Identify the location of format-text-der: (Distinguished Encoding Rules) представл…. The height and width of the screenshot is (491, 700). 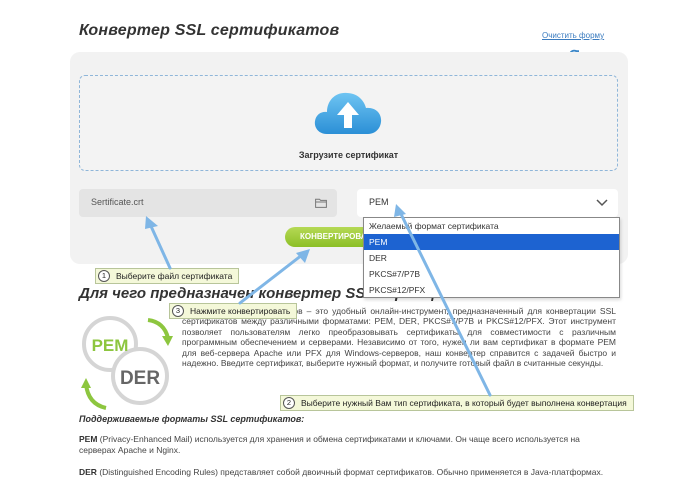
(350, 472).